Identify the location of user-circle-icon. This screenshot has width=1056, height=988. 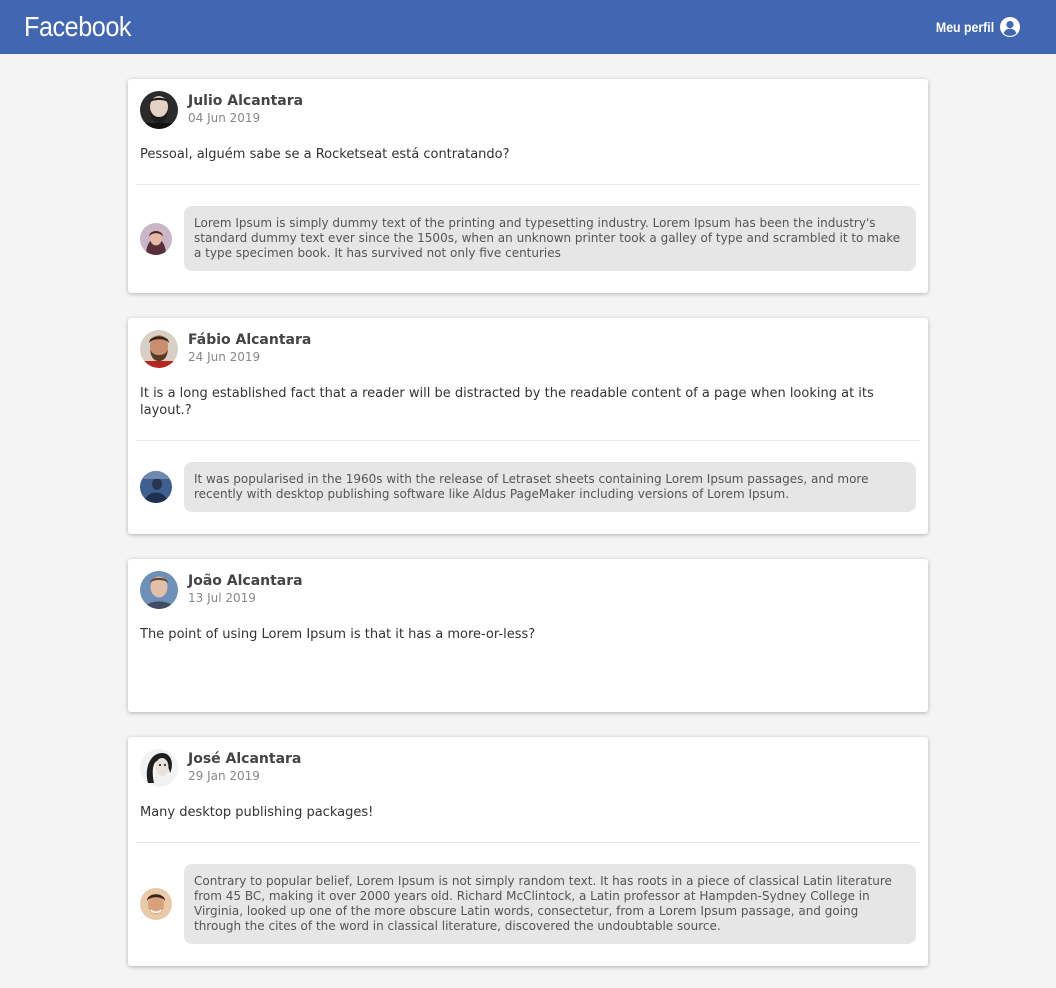
(1010, 27).